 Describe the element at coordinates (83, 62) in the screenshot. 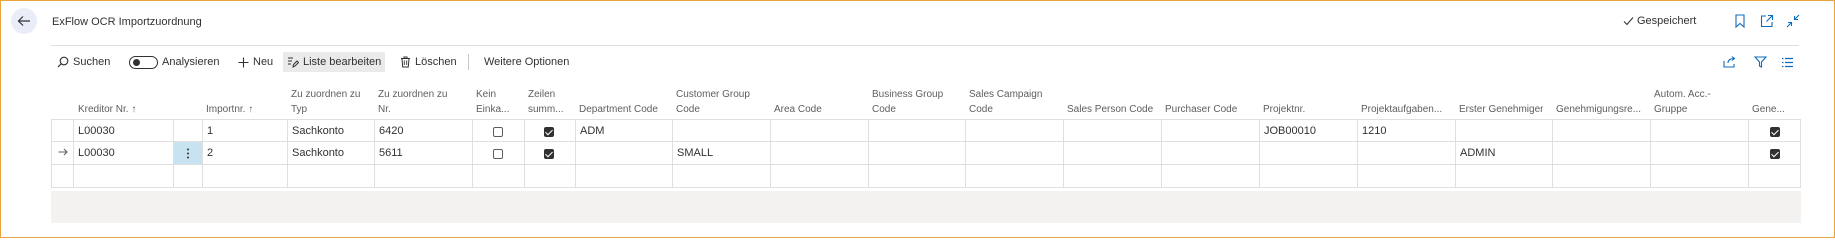

I see `search-button: Suchen` at that location.